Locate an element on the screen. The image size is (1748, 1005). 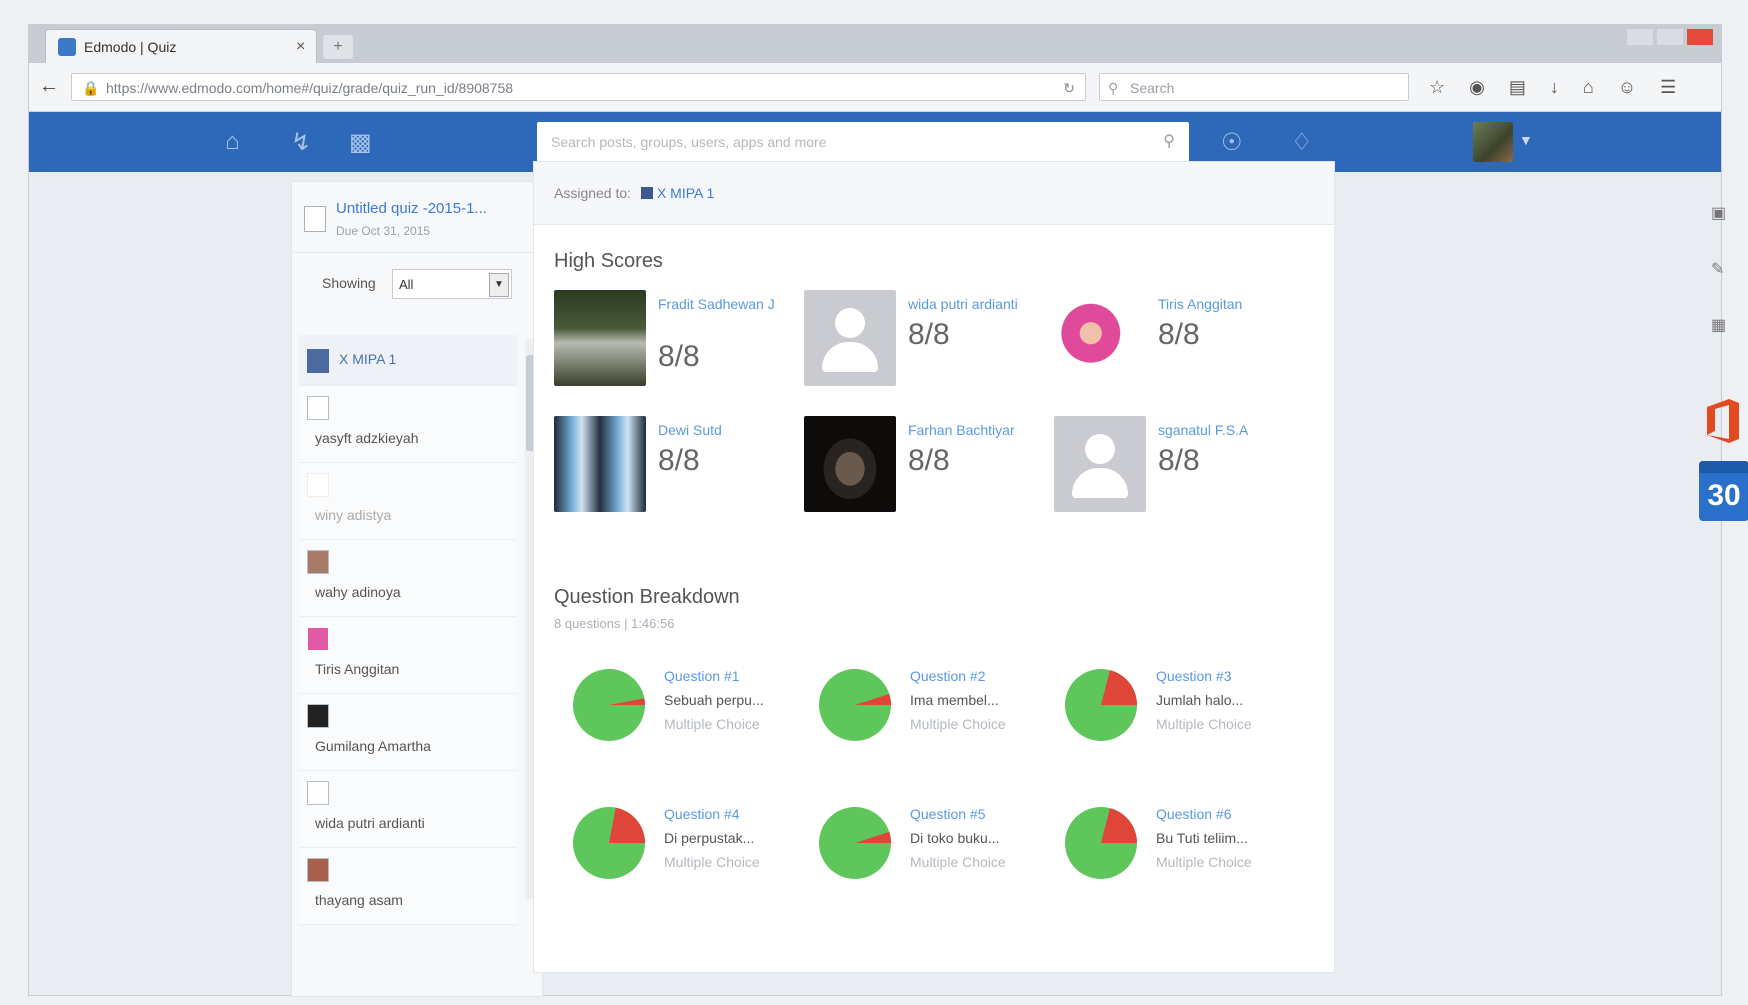
assigned-group-link: X MIPA 1 is located at coordinates (685, 193).